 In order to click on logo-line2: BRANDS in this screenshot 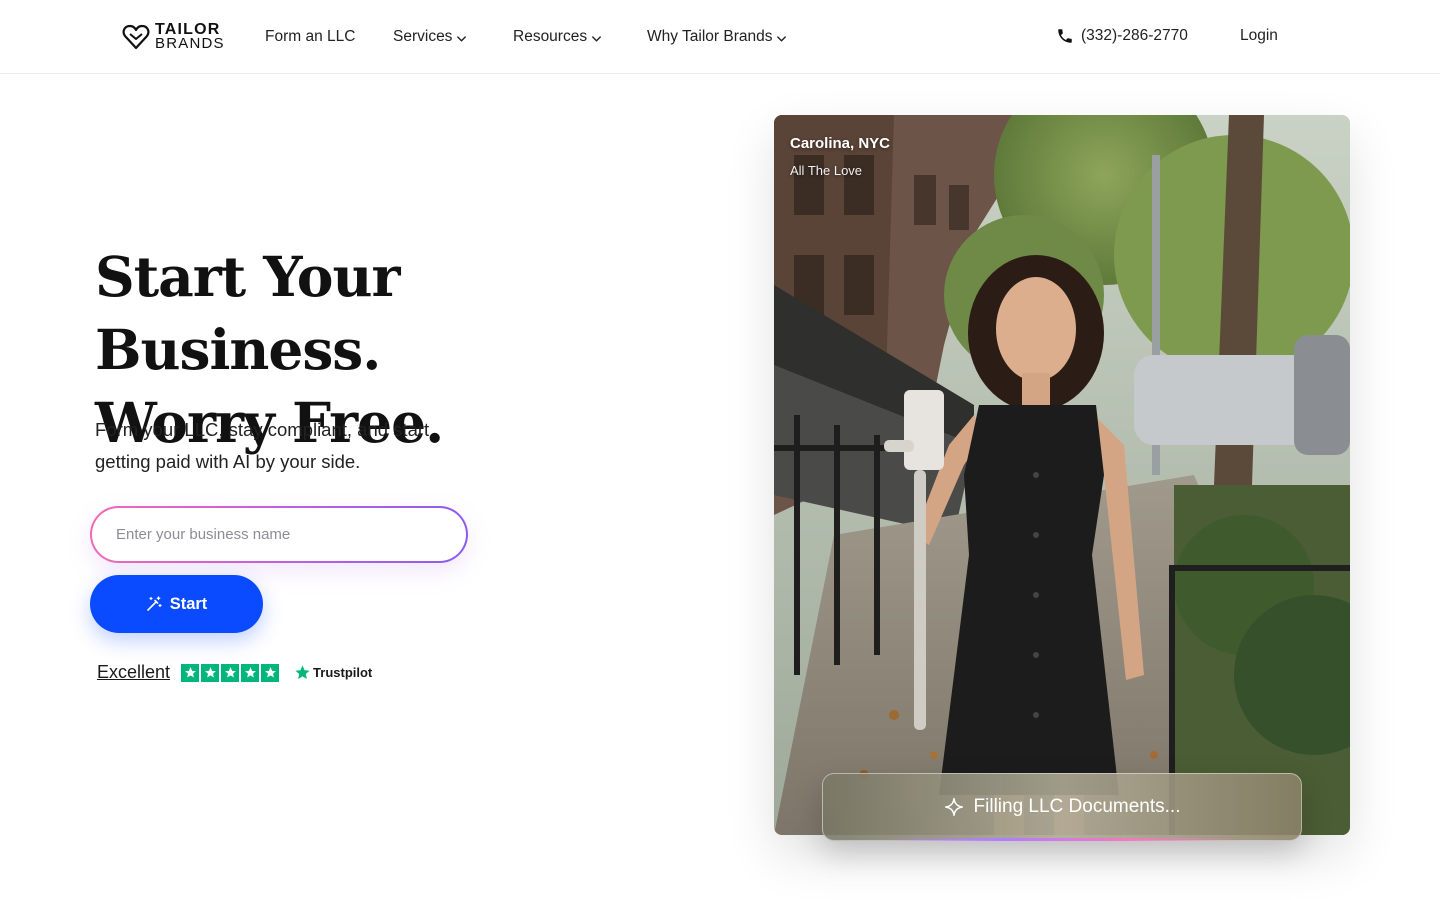, I will do `click(190, 43)`.